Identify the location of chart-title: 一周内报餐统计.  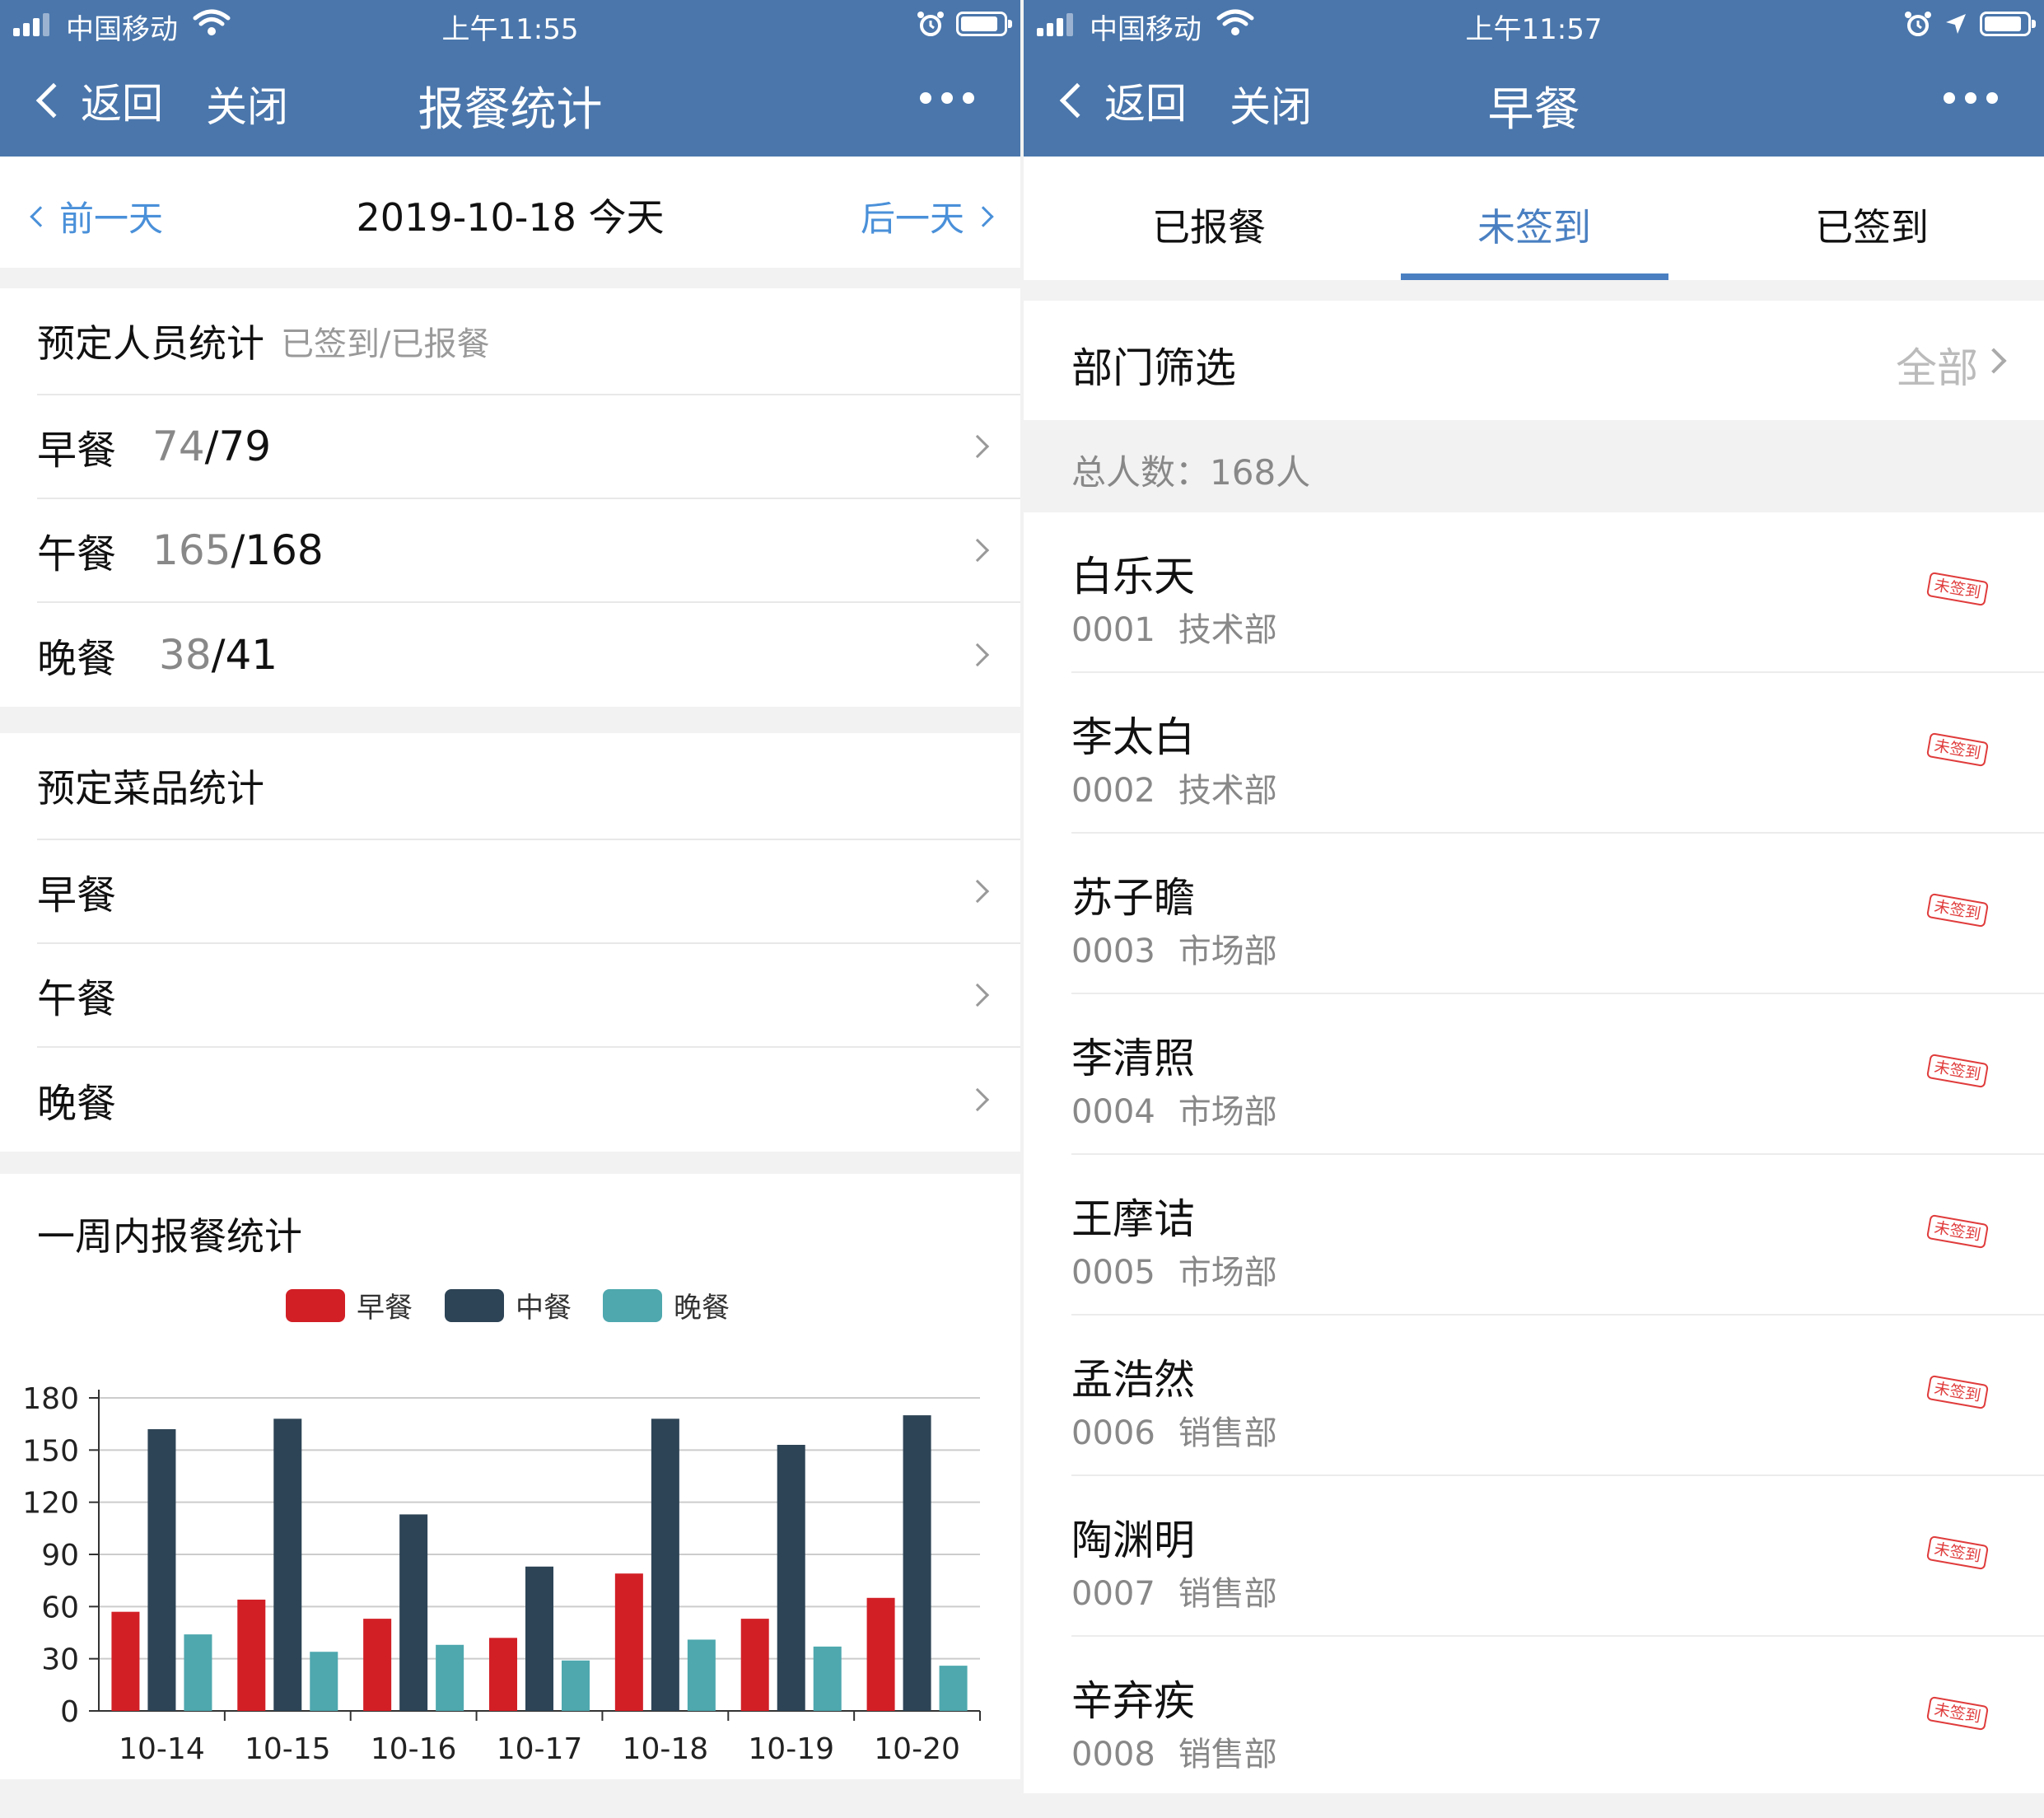
(169, 1236).